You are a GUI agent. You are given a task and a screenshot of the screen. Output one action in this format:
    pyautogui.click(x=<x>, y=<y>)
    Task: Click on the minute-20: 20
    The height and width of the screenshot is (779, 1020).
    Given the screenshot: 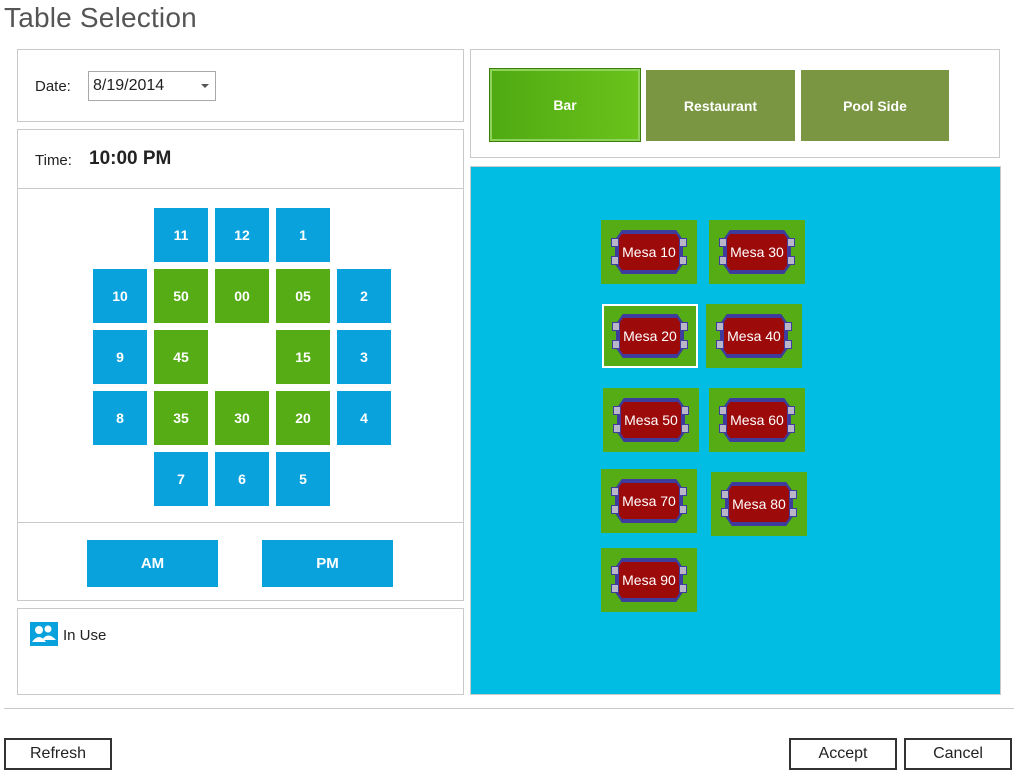 What is the action you would take?
    pyautogui.click(x=303, y=418)
    